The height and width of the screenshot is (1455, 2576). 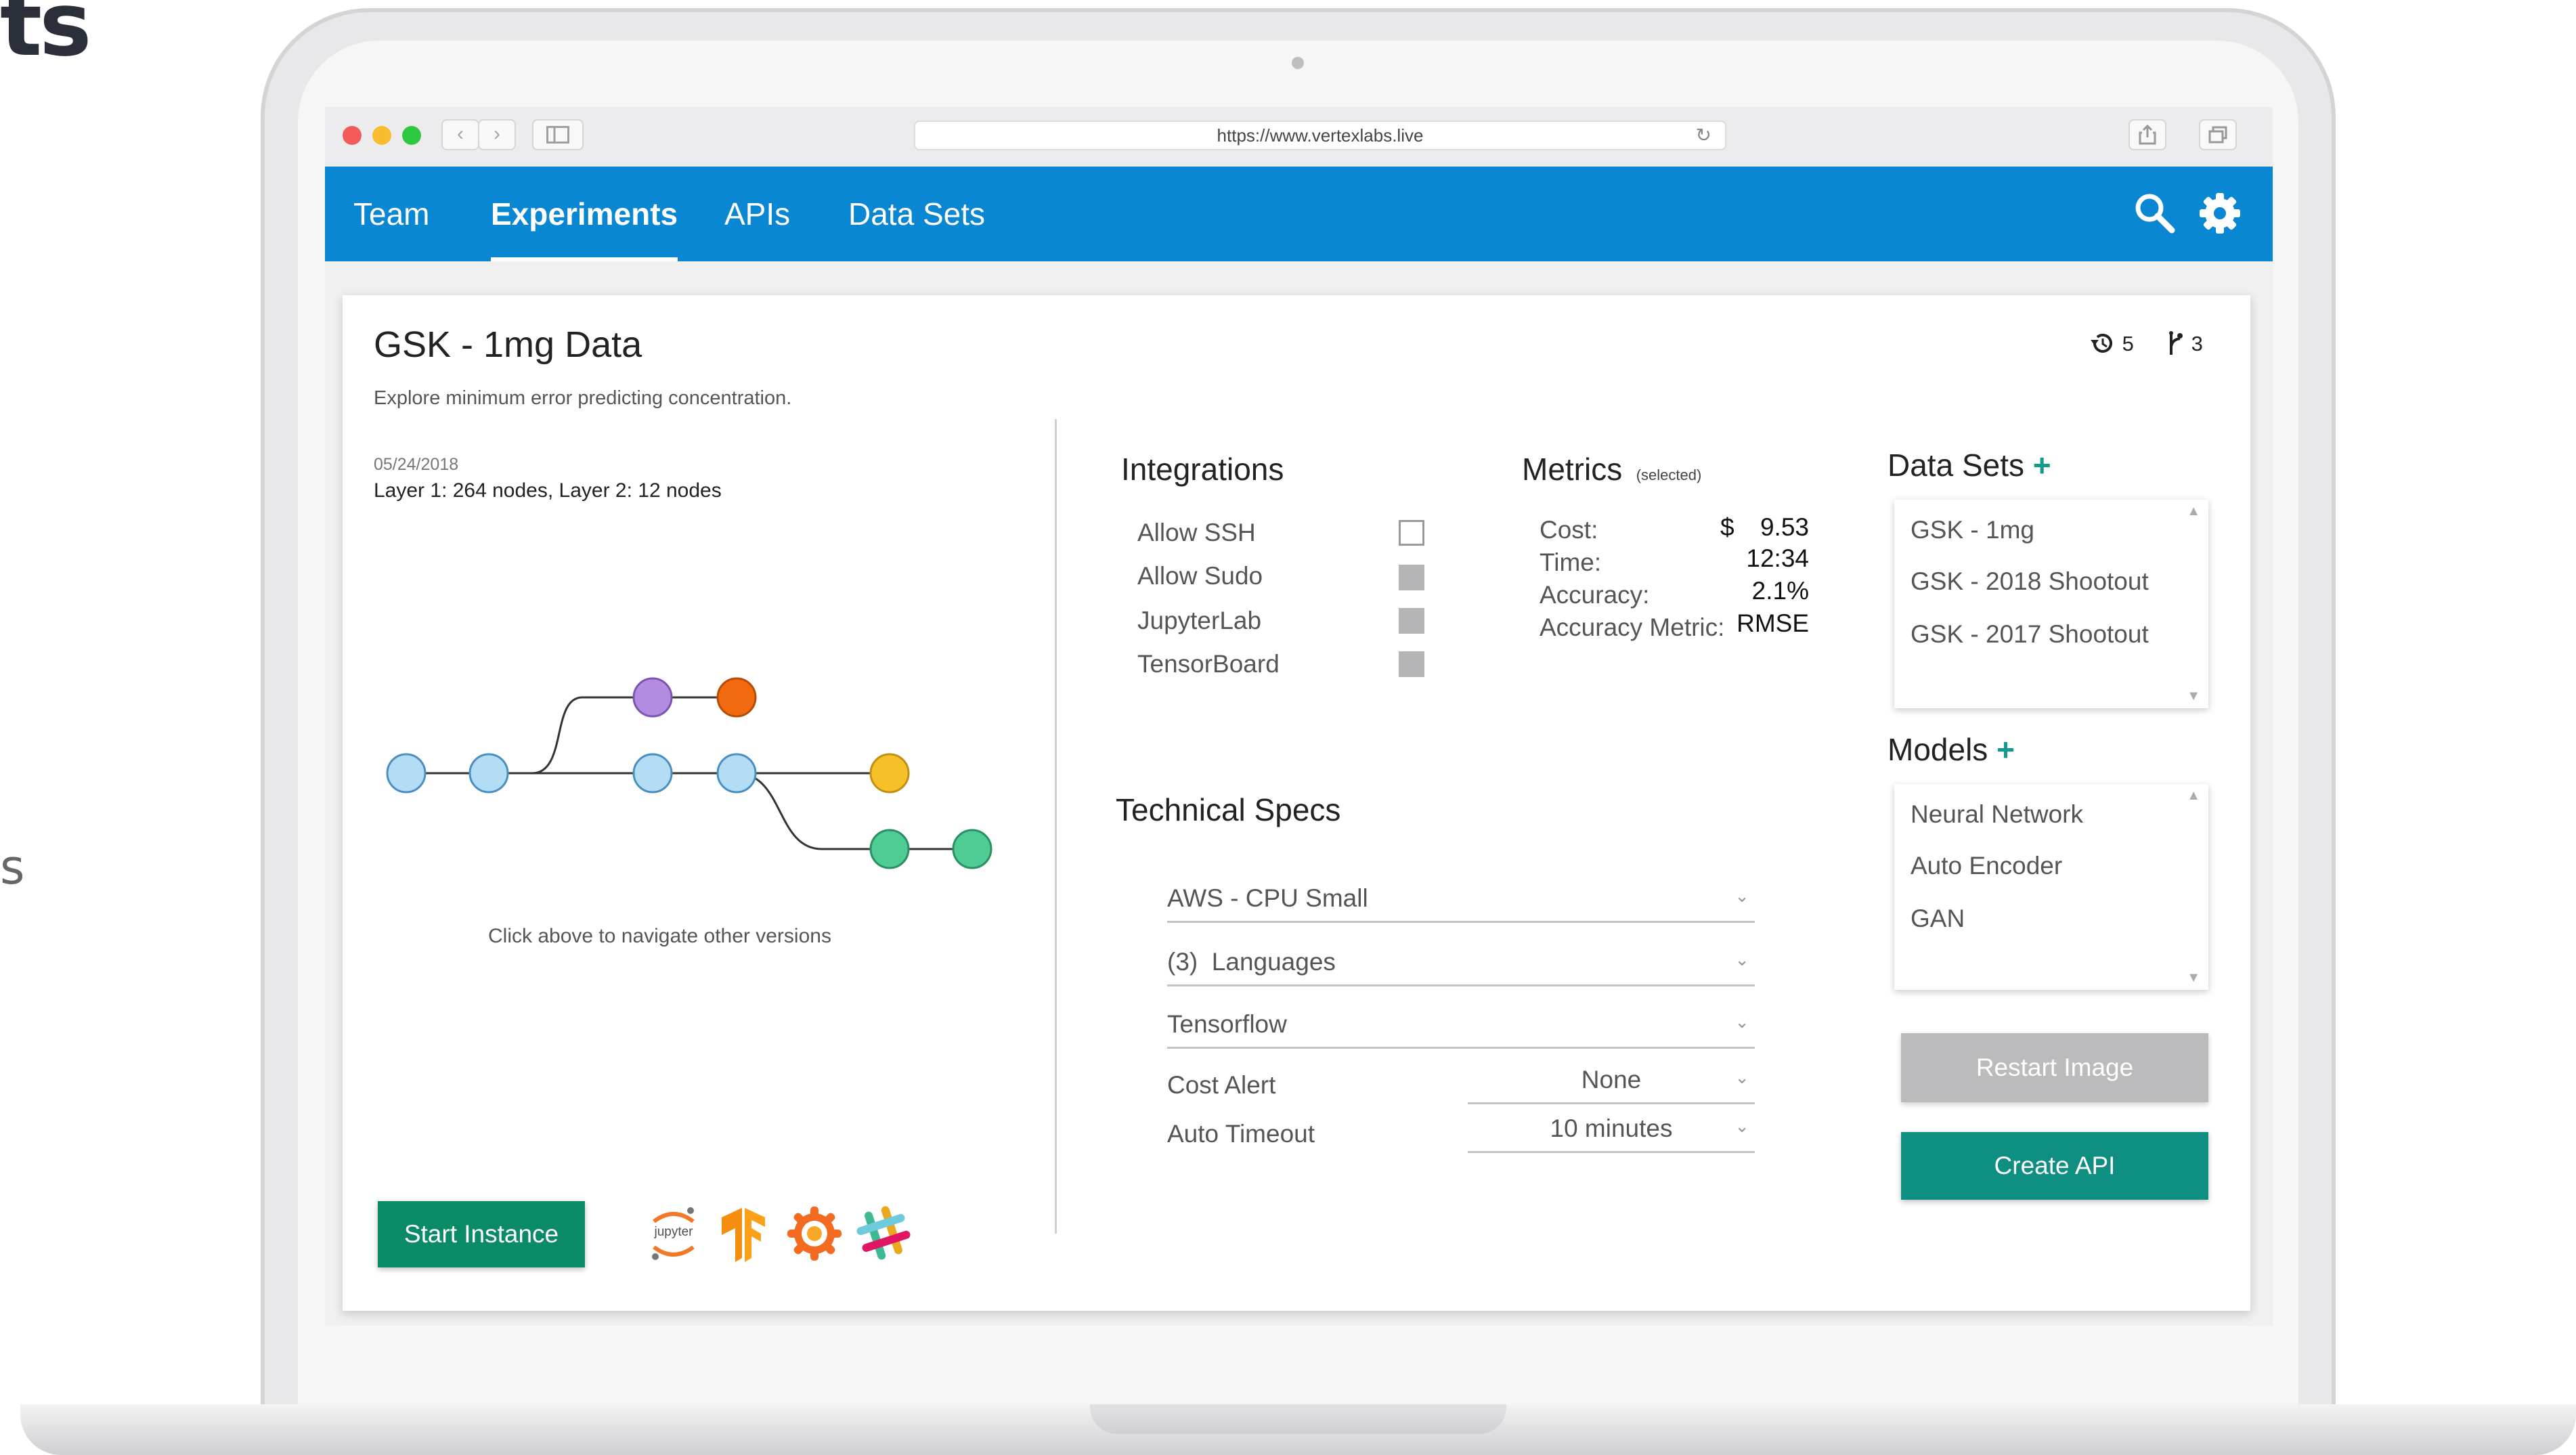 What do you see at coordinates (1411, 621) in the screenshot?
I see `jupyterlab-checkbox` at bounding box center [1411, 621].